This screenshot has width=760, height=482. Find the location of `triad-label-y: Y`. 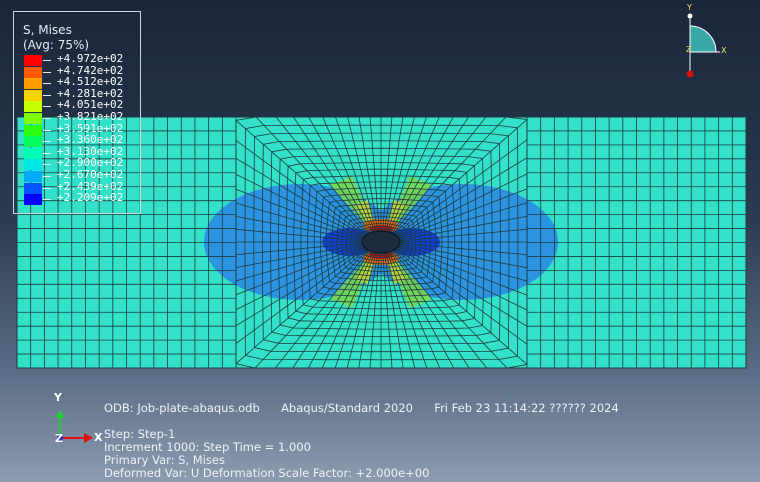

triad-label-y: Y is located at coordinates (58, 397).